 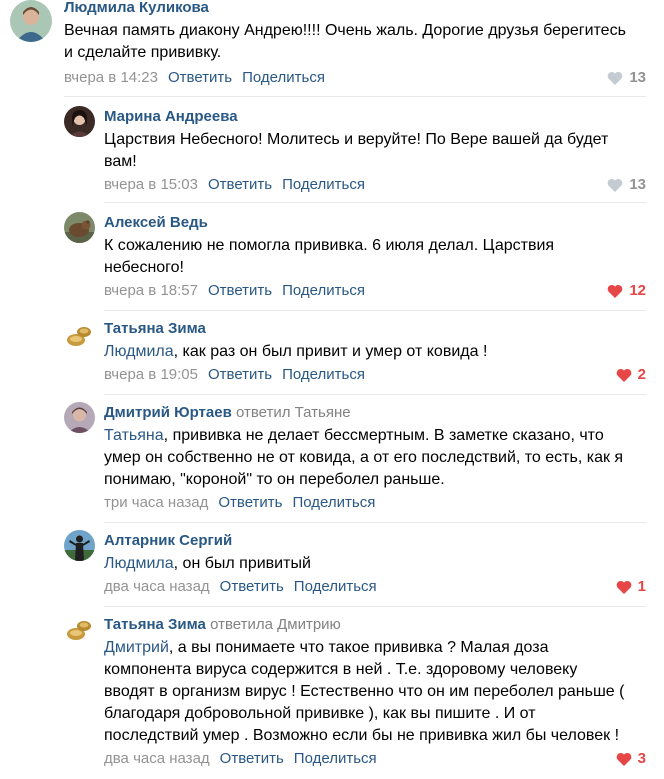 What do you see at coordinates (134, 435) in the screenshot?
I see `mention-link: Татьяна` at bounding box center [134, 435].